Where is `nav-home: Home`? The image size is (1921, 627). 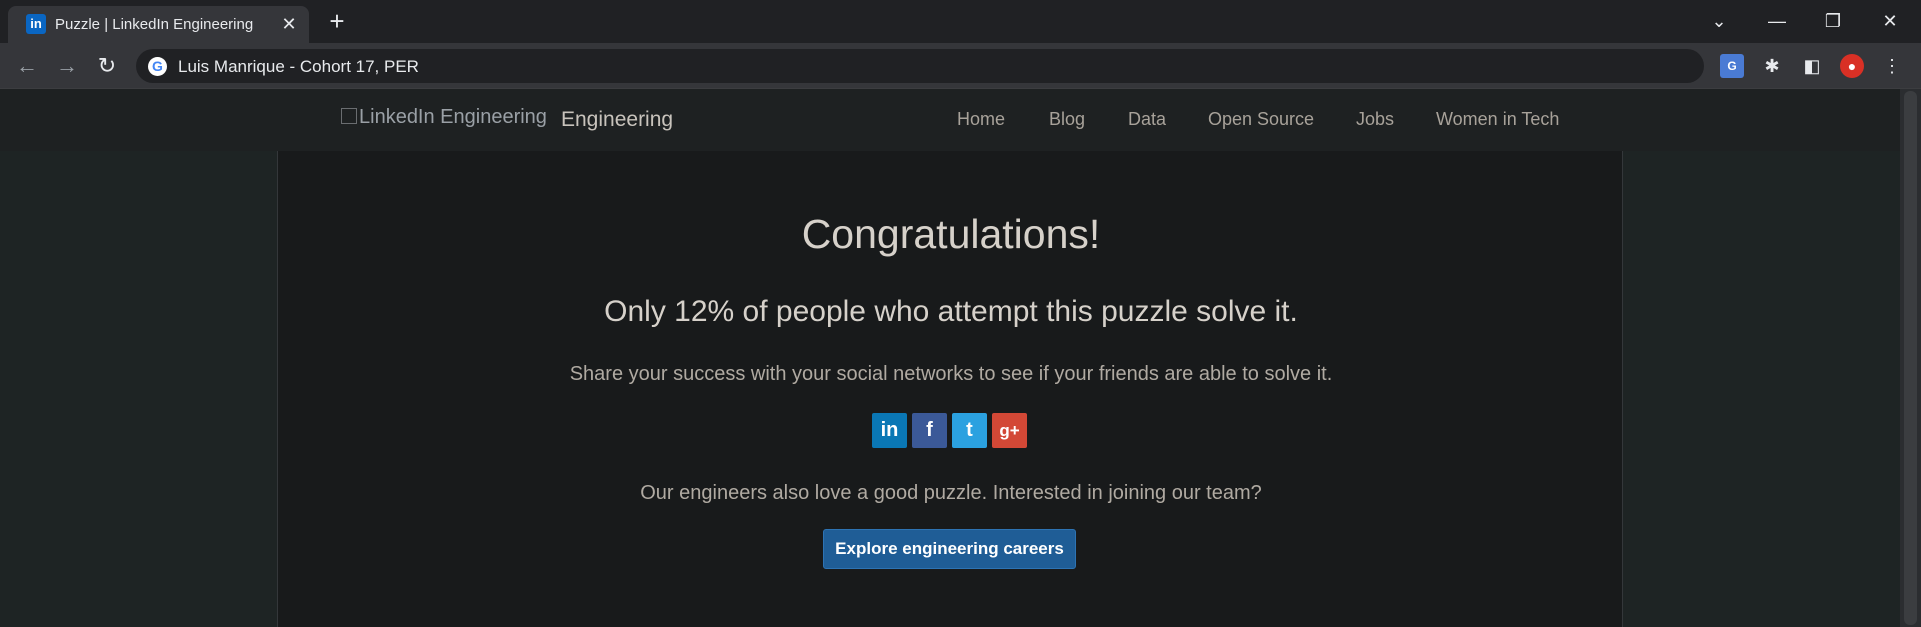 nav-home: Home is located at coordinates (981, 119).